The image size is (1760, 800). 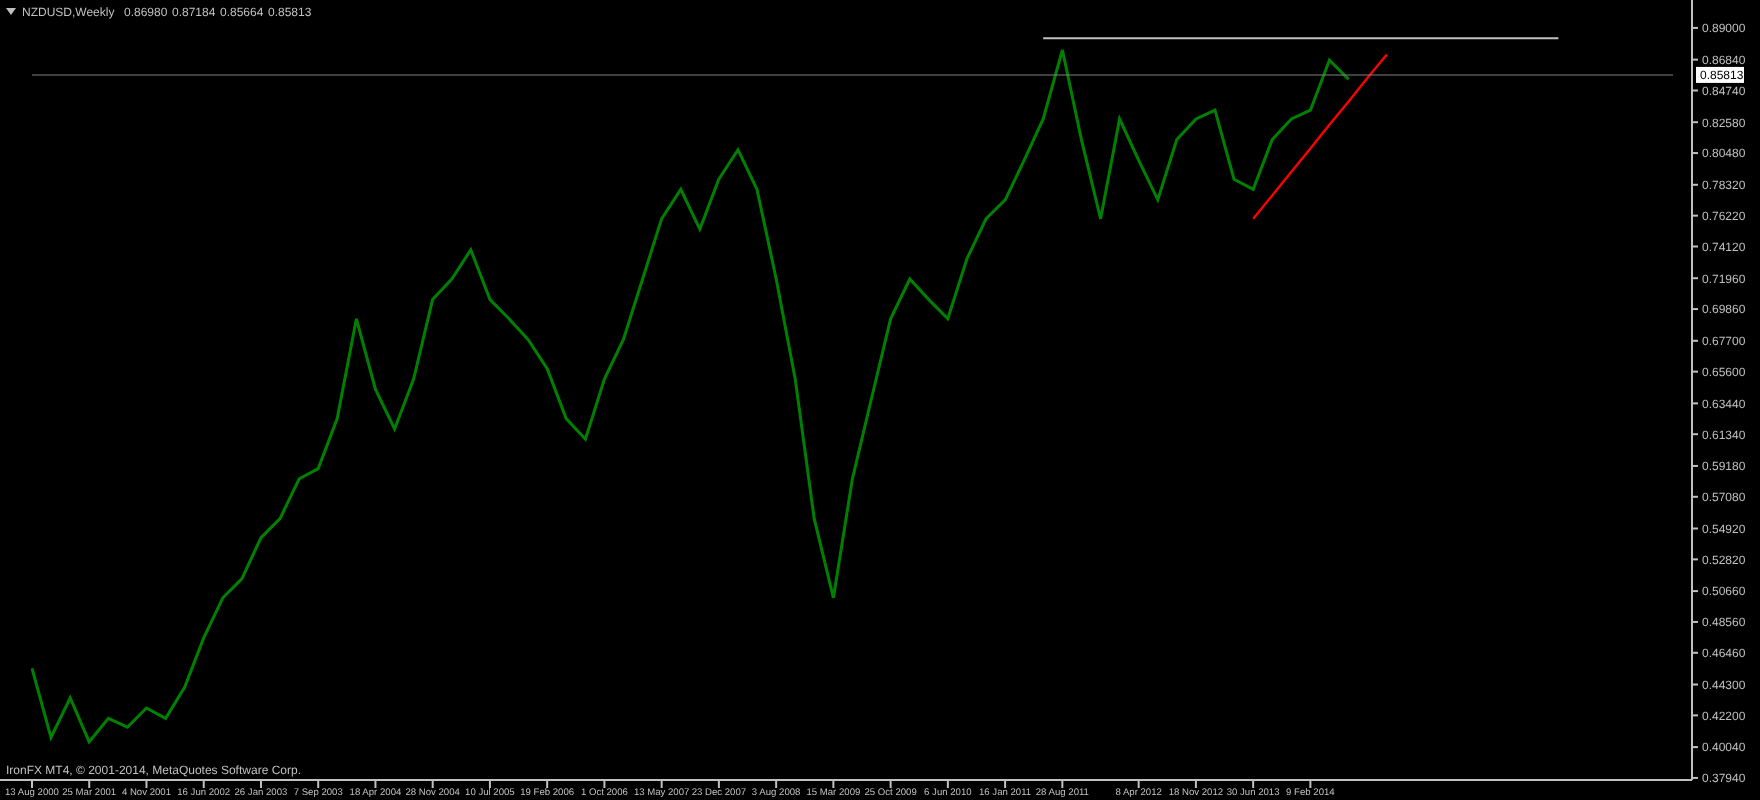 I want to click on resistance-line, so click(x=1301, y=38).